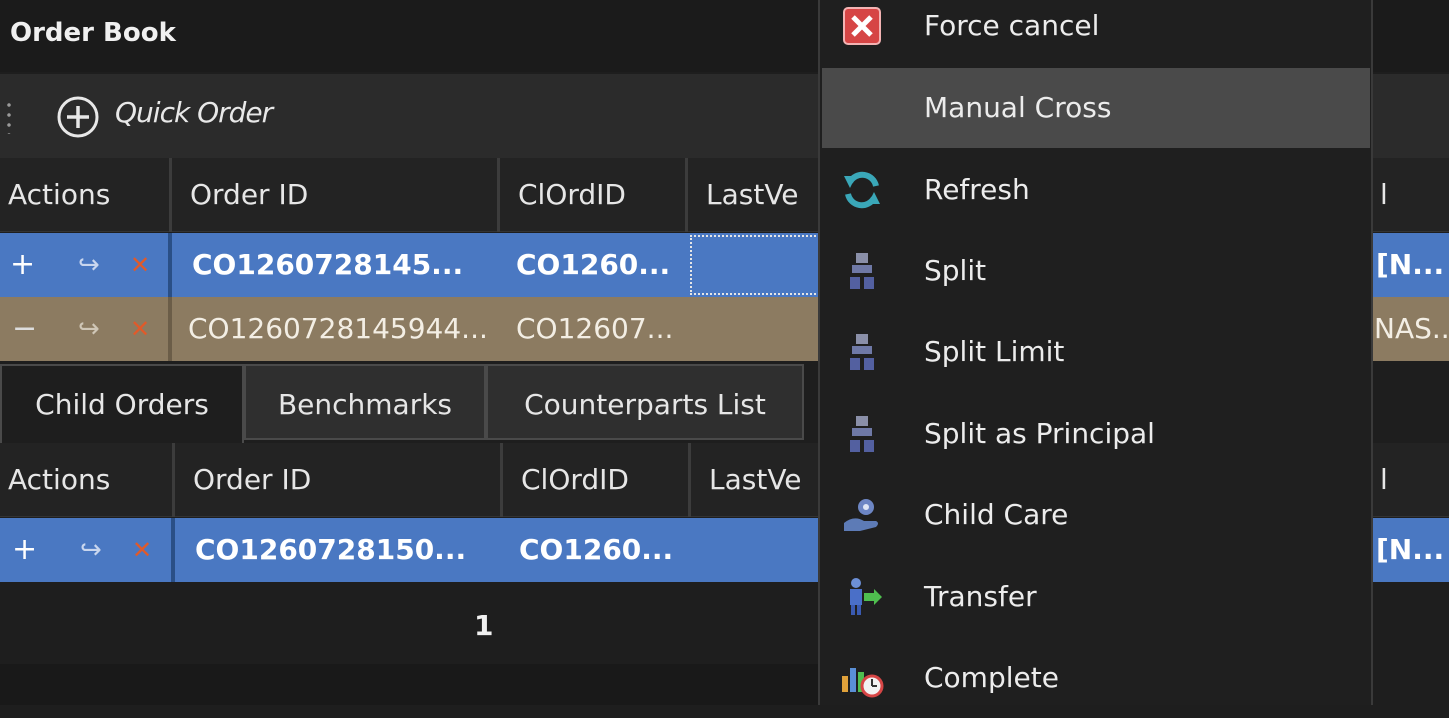 The width and height of the screenshot is (1449, 718). What do you see at coordinates (866, 596) in the screenshot?
I see `transfer-icon` at bounding box center [866, 596].